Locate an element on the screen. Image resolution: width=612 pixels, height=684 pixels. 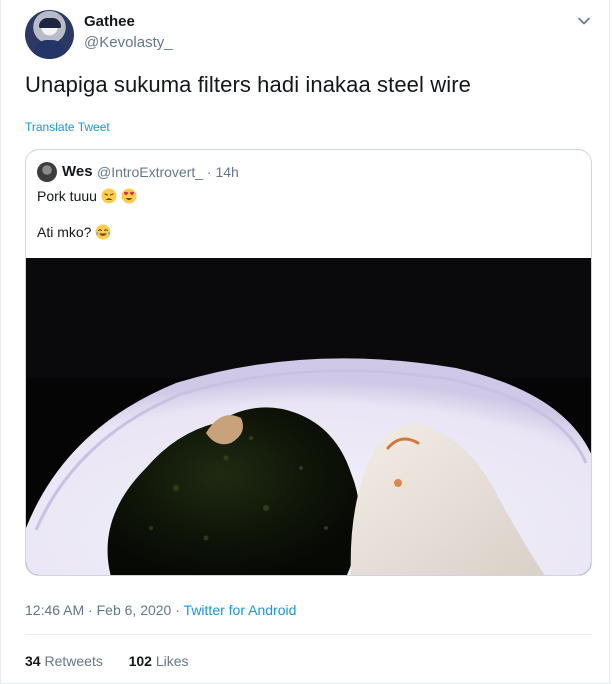
quoted-text-2: Ati mko? is located at coordinates (64, 232).